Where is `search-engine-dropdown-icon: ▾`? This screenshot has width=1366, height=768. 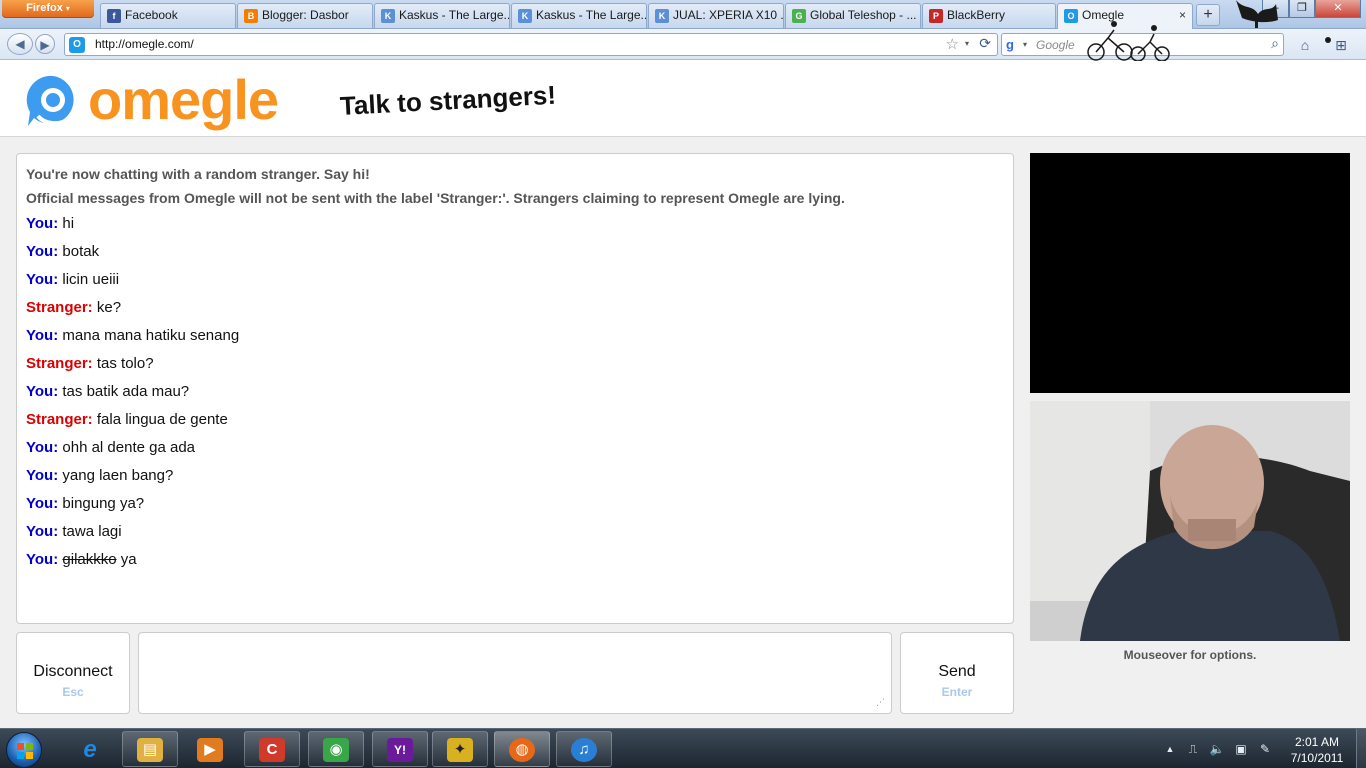
search-engine-dropdown-icon: ▾ is located at coordinates (1025, 44).